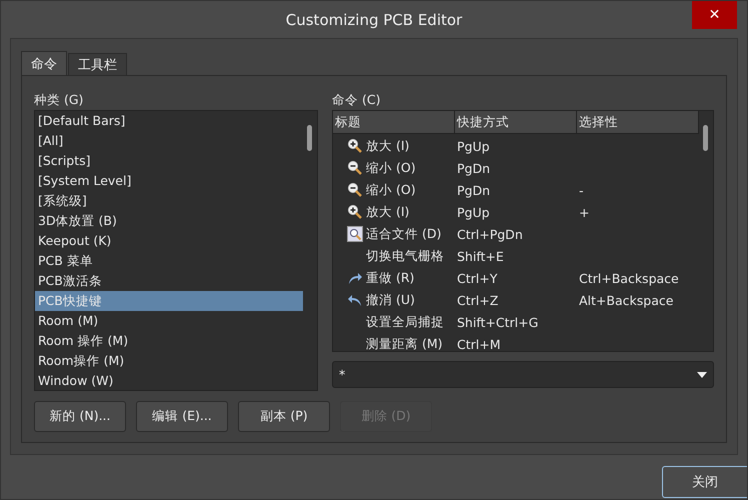 Image resolution: width=748 pixels, height=500 pixels. Describe the element at coordinates (169, 181) in the screenshot. I see `category-item: [System Level]` at that location.